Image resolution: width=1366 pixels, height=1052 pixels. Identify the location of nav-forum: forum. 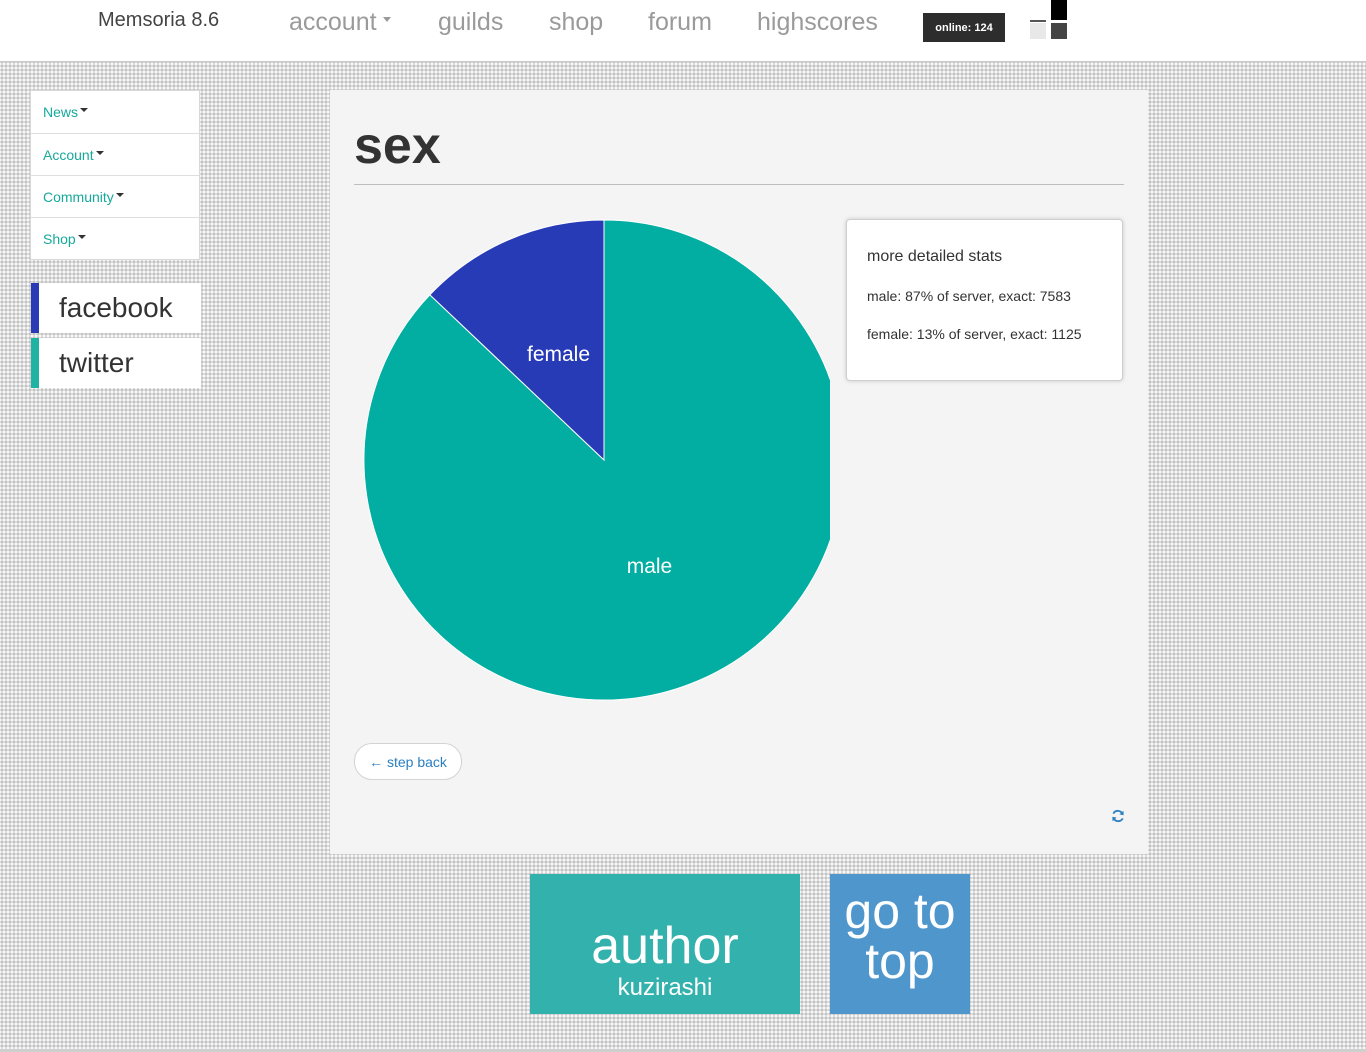
(680, 22).